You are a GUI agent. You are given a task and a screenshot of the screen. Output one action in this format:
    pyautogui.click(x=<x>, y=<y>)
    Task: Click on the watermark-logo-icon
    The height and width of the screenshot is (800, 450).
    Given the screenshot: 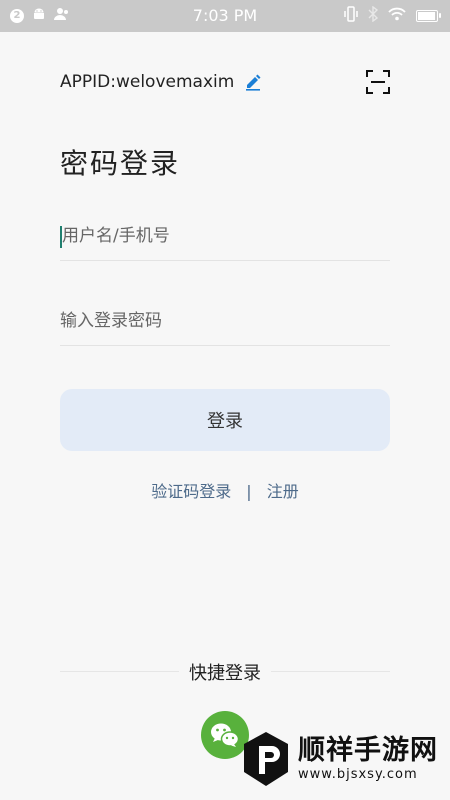 What is the action you would take?
    pyautogui.click(x=266, y=759)
    